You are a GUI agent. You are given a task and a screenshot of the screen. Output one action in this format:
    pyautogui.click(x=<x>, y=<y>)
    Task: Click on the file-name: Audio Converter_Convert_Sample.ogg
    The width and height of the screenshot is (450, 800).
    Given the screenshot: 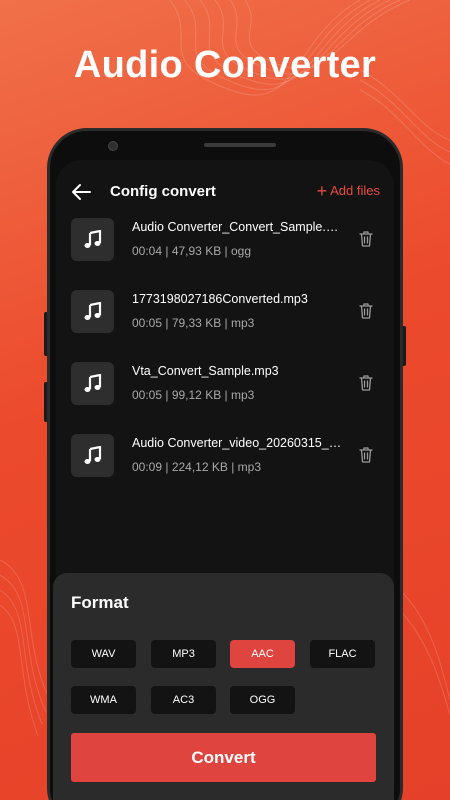 What is the action you would take?
    pyautogui.click(x=237, y=227)
    